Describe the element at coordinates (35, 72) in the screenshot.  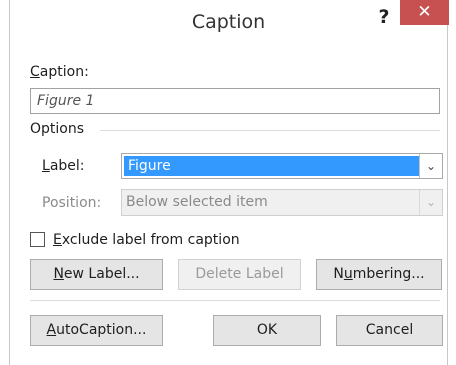
I see `access-key-letter: C` at that location.